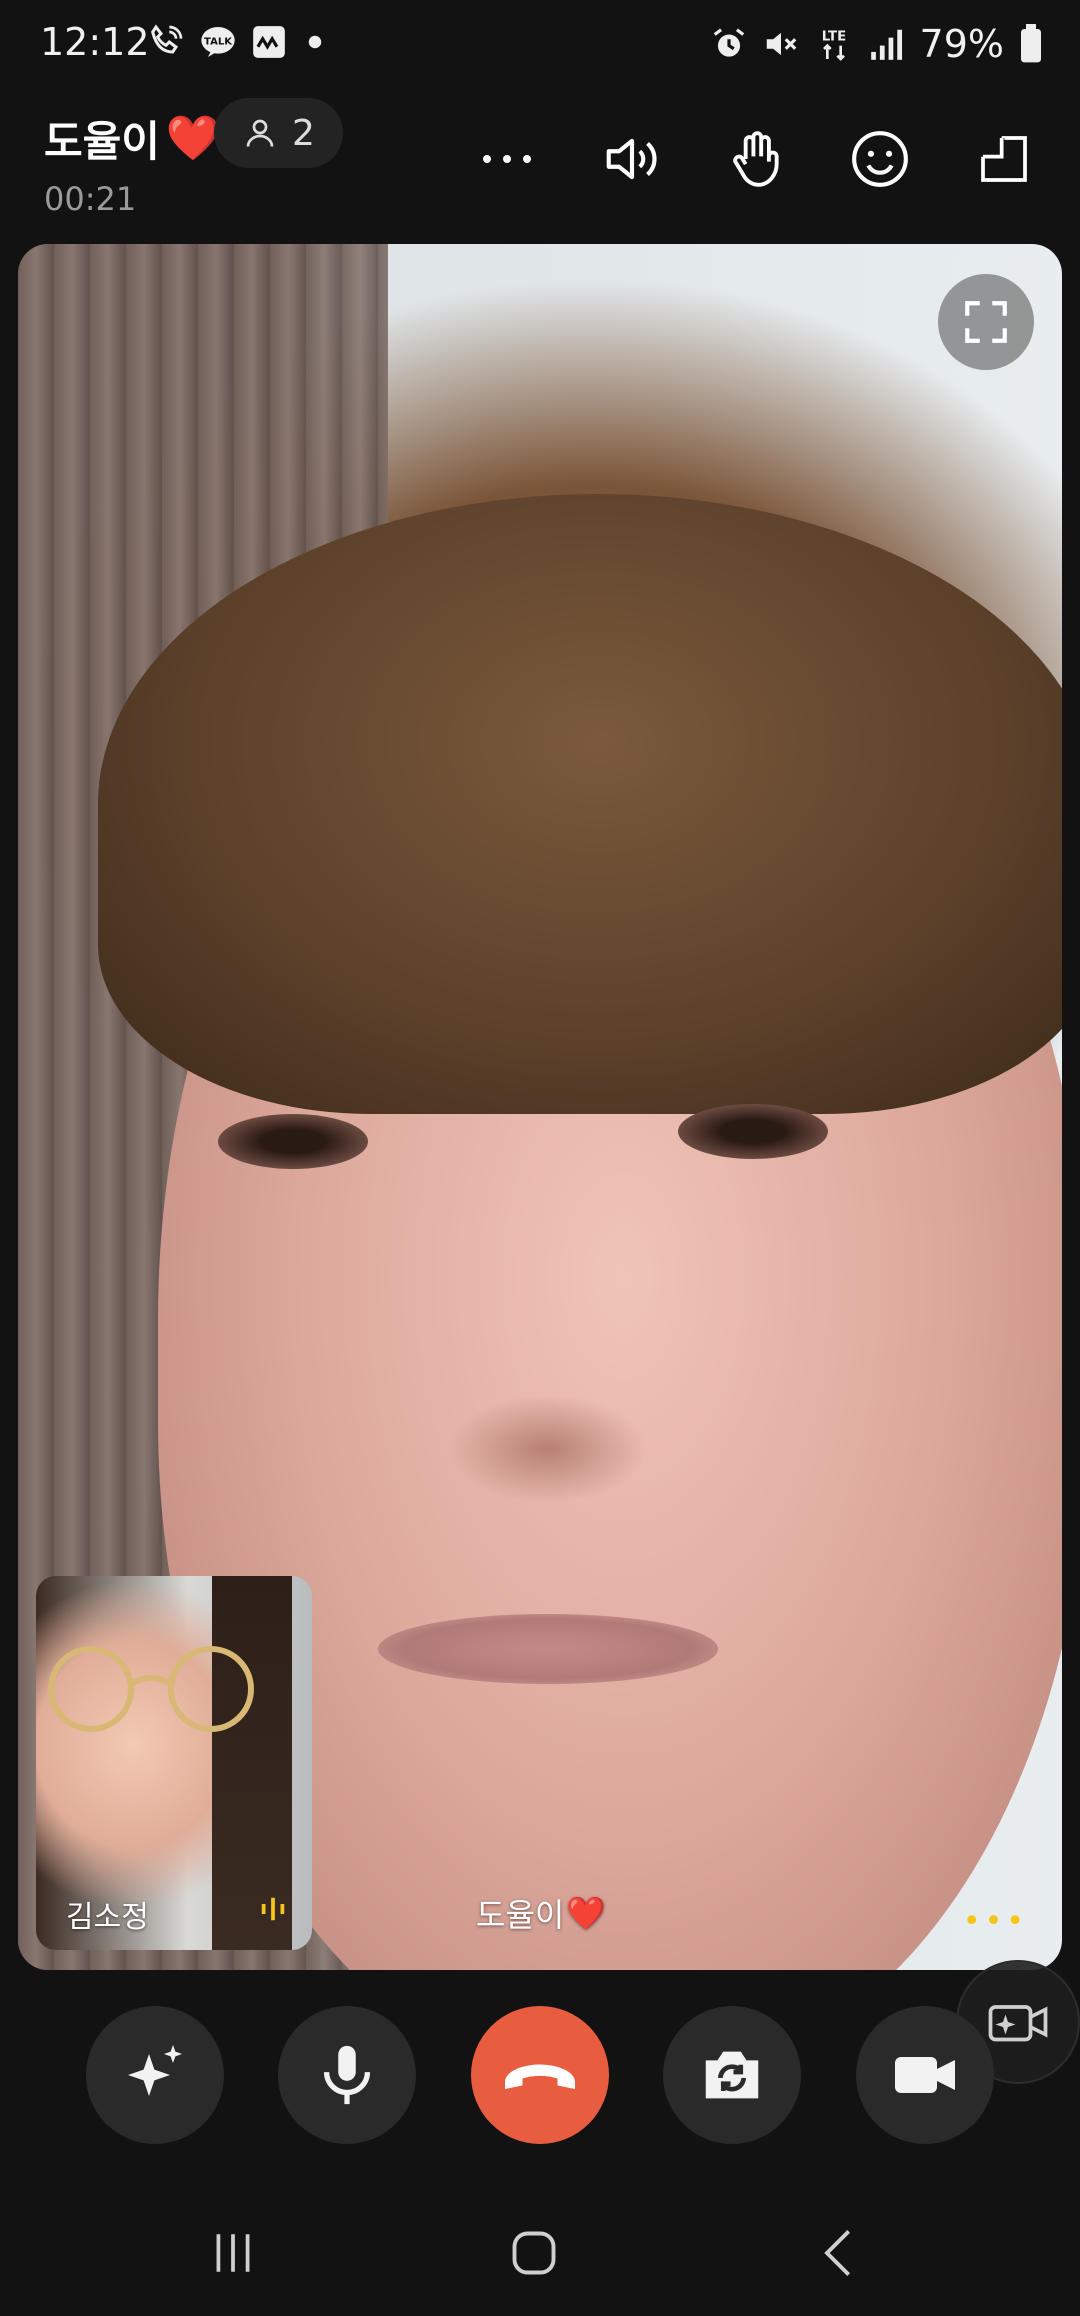 The width and height of the screenshot is (1080, 2316). I want to click on kakaotalk-icon: TALK, so click(218, 42).